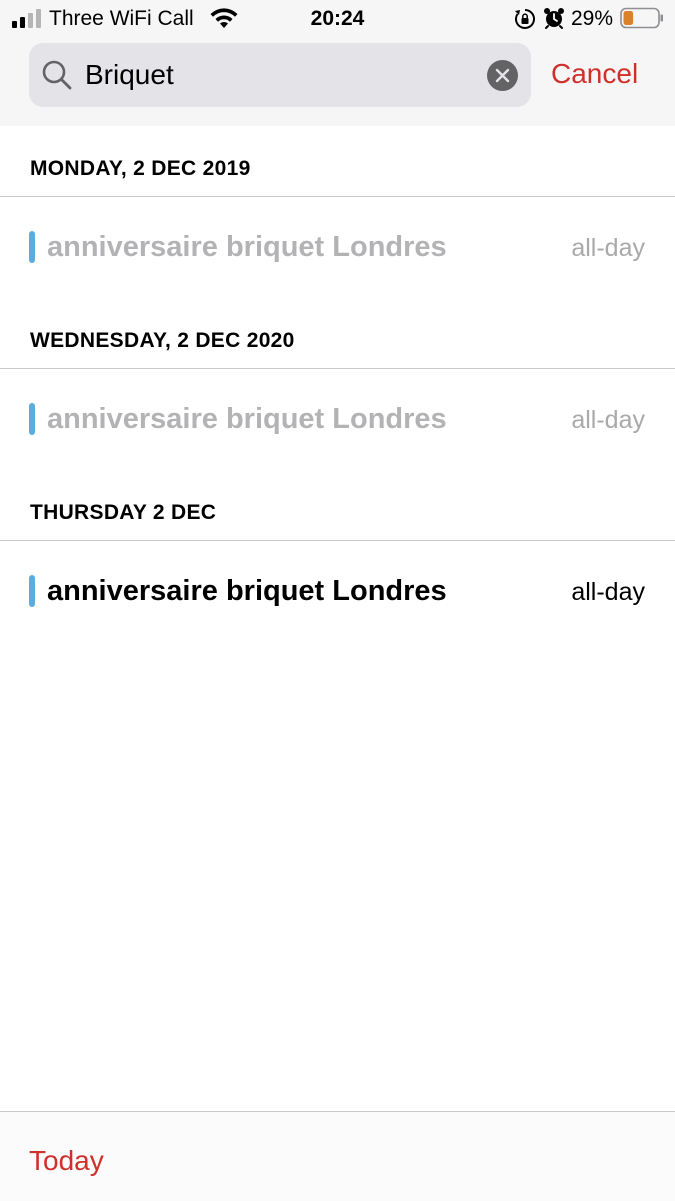  Describe the element at coordinates (337, 18) in the screenshot. I see `status-bar: Three WiFi Call 20:24 29%` at that location.